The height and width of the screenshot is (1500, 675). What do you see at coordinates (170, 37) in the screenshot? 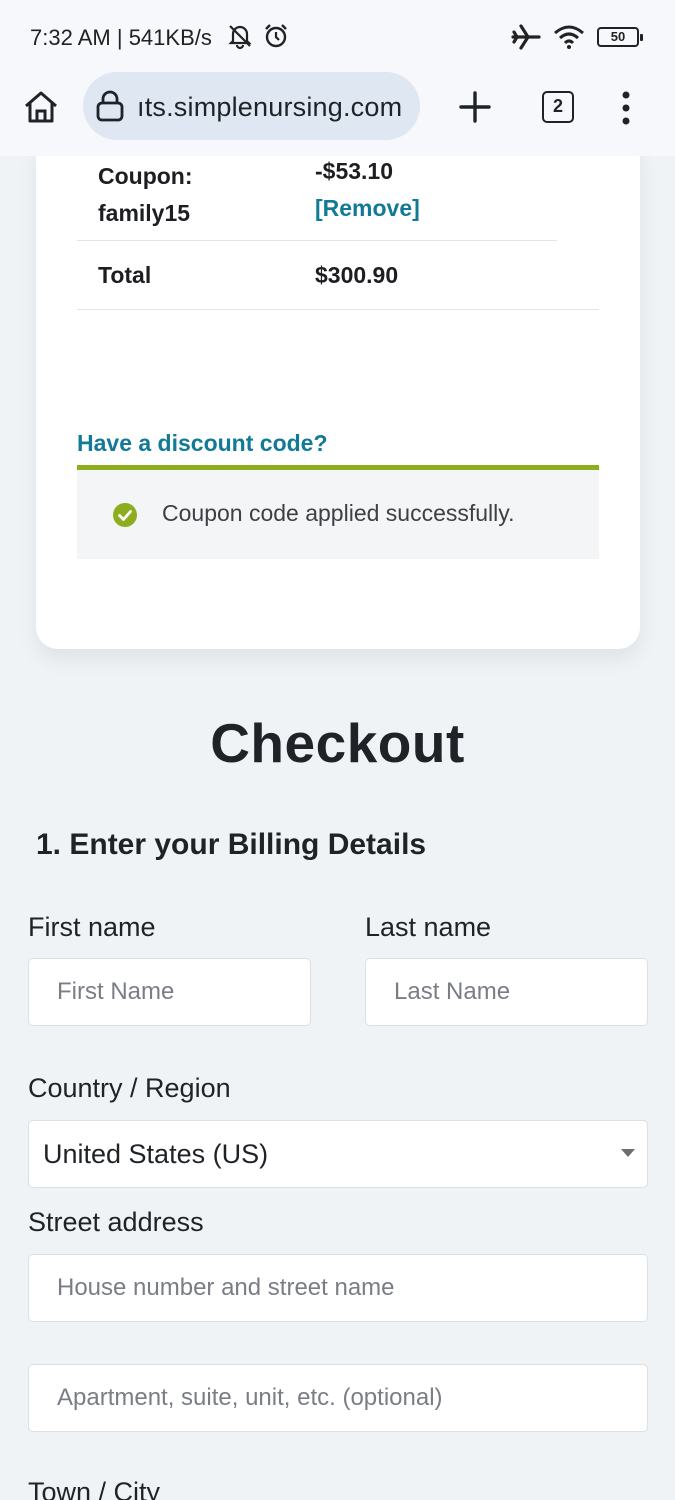
I see `network-speed: 541KB/s` at bounding box center [170, 37].